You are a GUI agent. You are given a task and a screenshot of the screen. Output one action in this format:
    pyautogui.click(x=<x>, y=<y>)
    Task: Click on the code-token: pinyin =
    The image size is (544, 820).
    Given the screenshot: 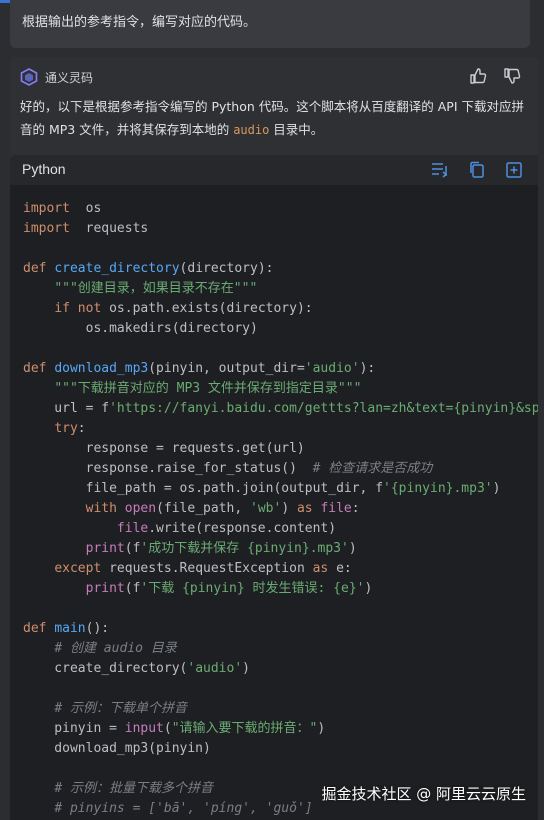 What is the action you would take?
    pyautogui.click(x=74, y=728)
    